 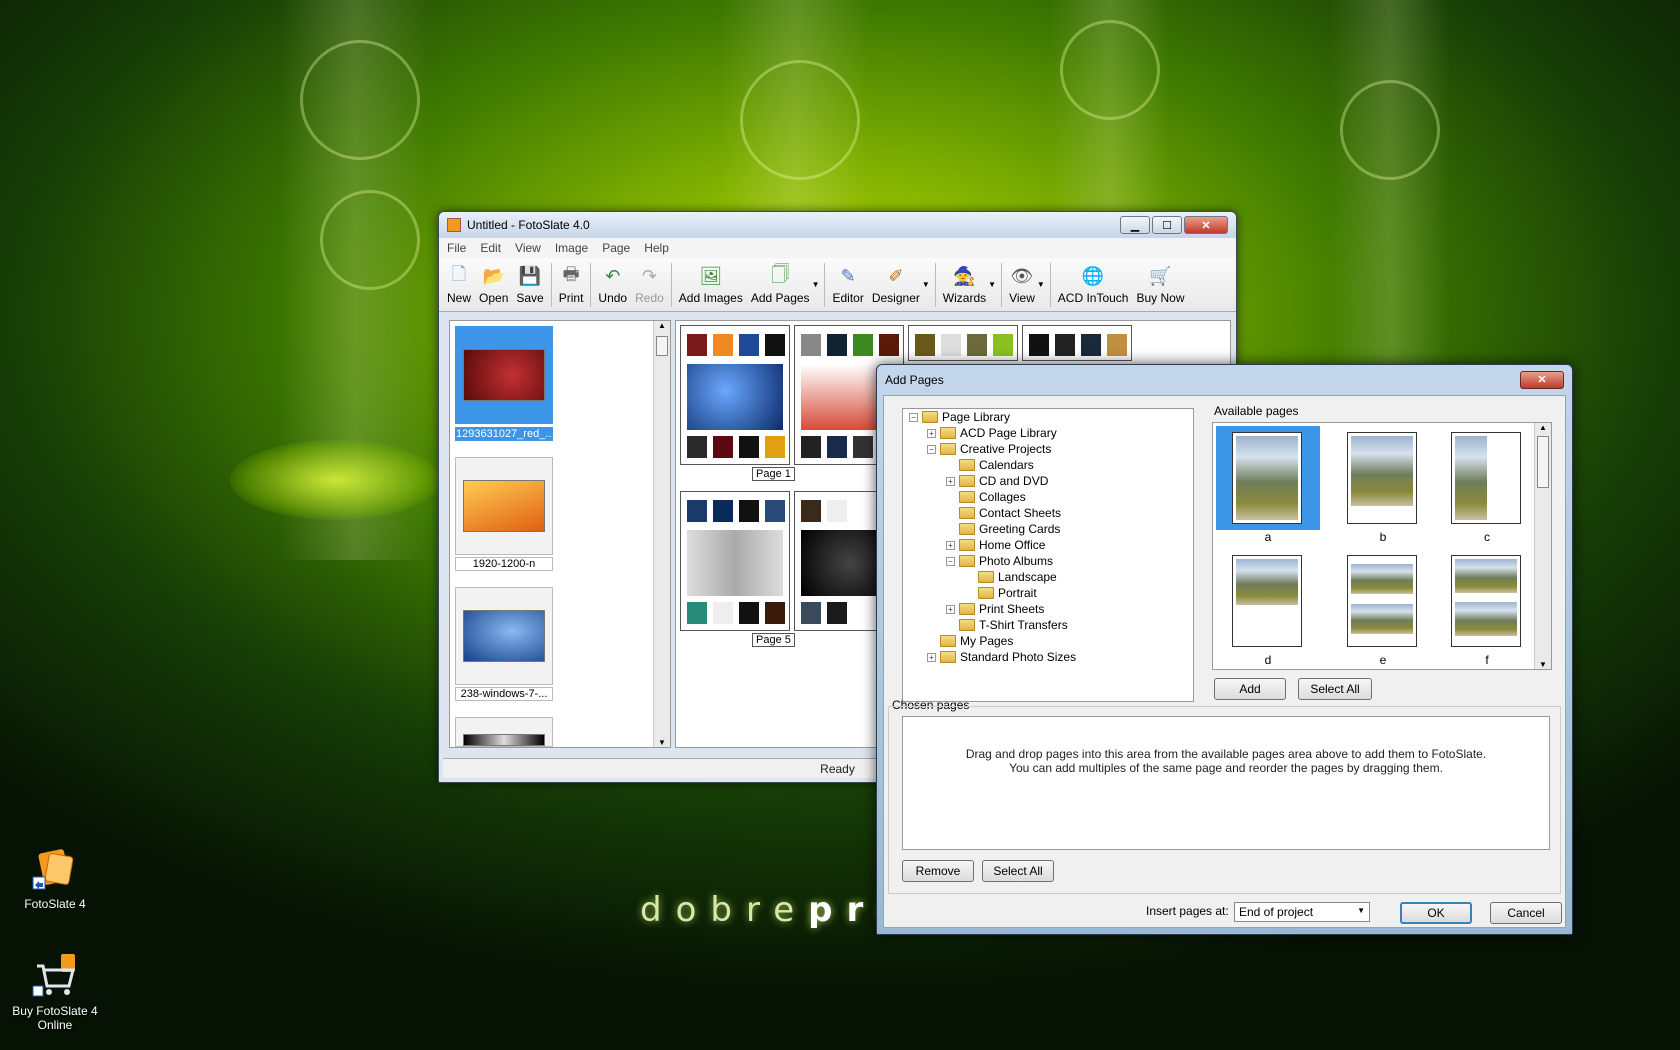 What do you see at coordinates (1160, 285) in the screenshot?
I see `buy-now-button: 🛒 Buy Now` at bounding box center [1160, 285].